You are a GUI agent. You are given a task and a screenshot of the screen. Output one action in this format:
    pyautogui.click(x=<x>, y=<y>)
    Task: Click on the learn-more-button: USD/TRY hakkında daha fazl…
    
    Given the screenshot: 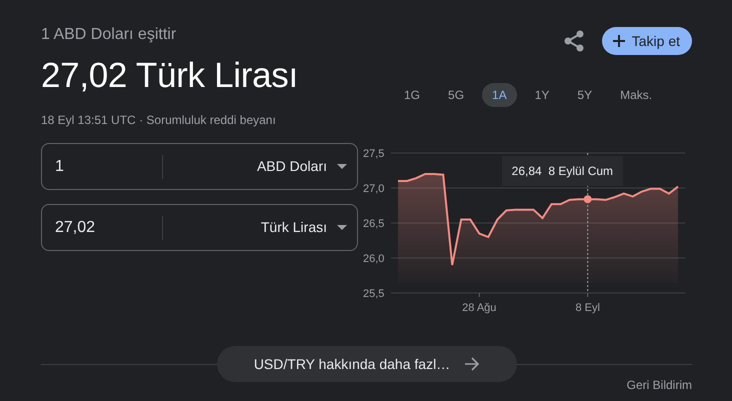 What is the action you would take?
    pyautogui.click(x=367, y=364)
    